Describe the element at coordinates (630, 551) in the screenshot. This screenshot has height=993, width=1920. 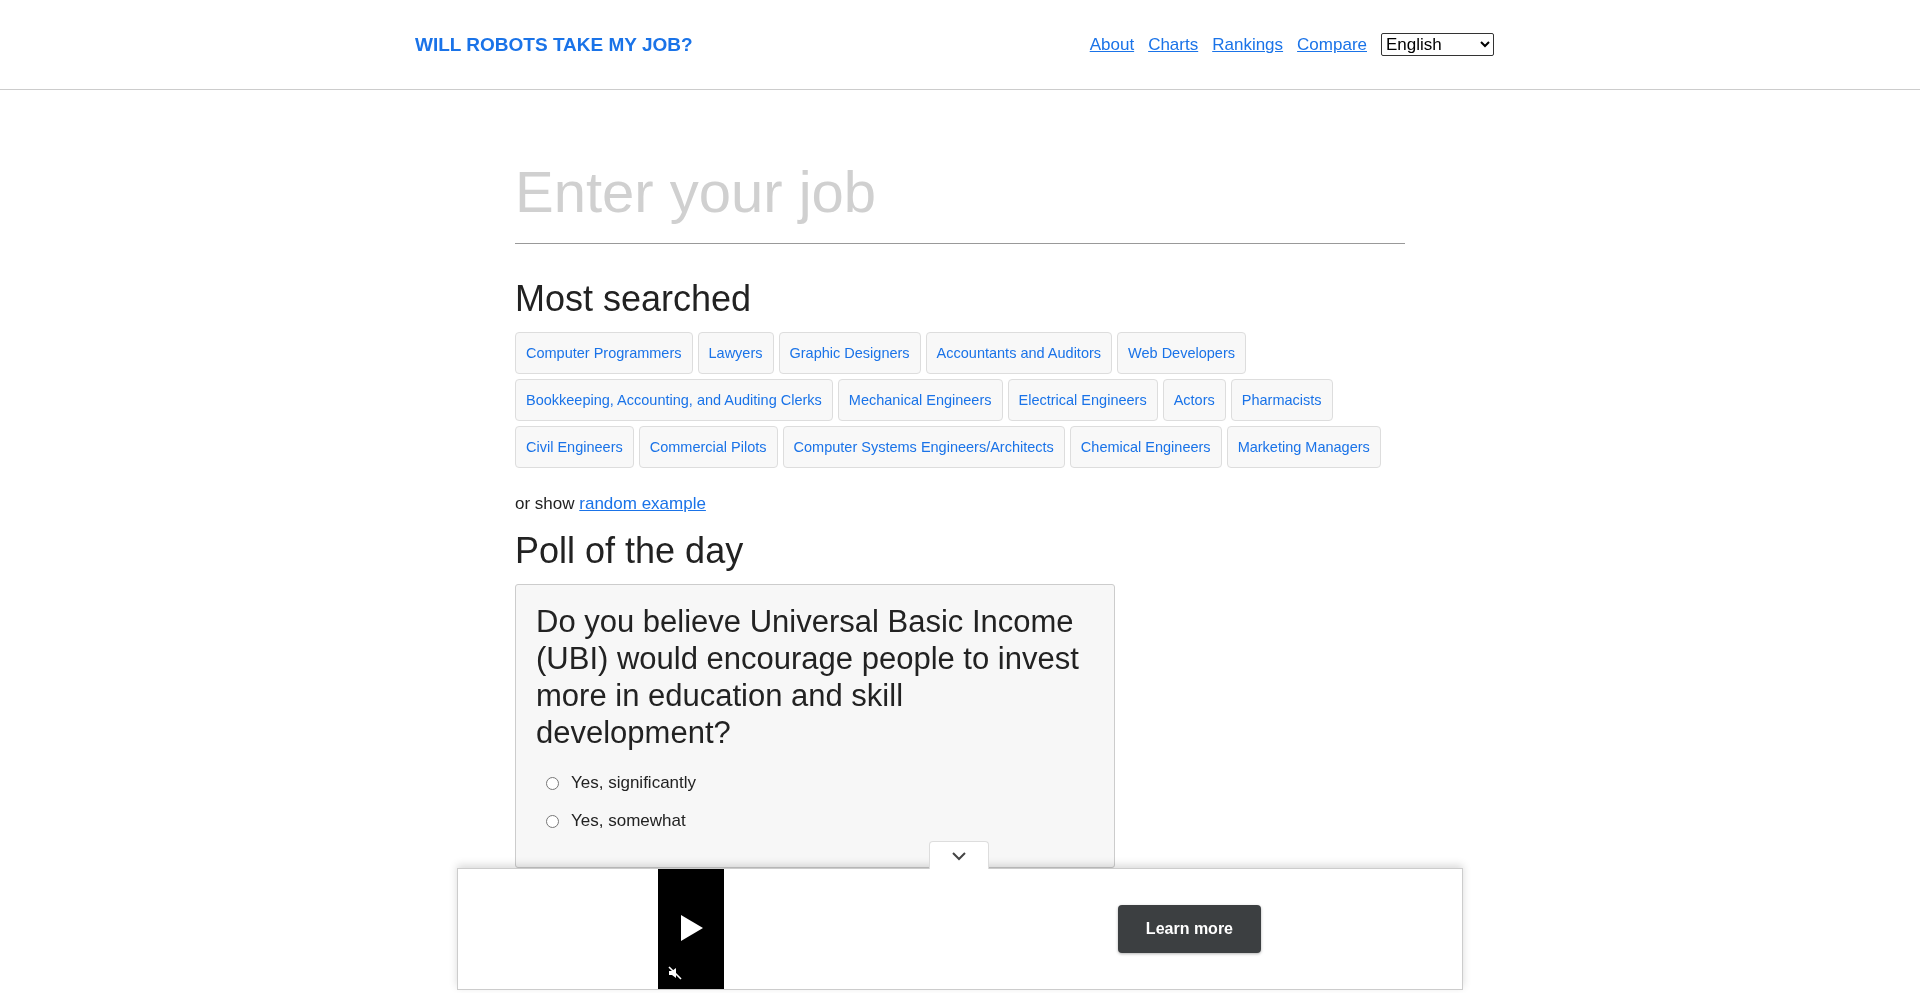
I see `section-title: Poll of the day` at that location.